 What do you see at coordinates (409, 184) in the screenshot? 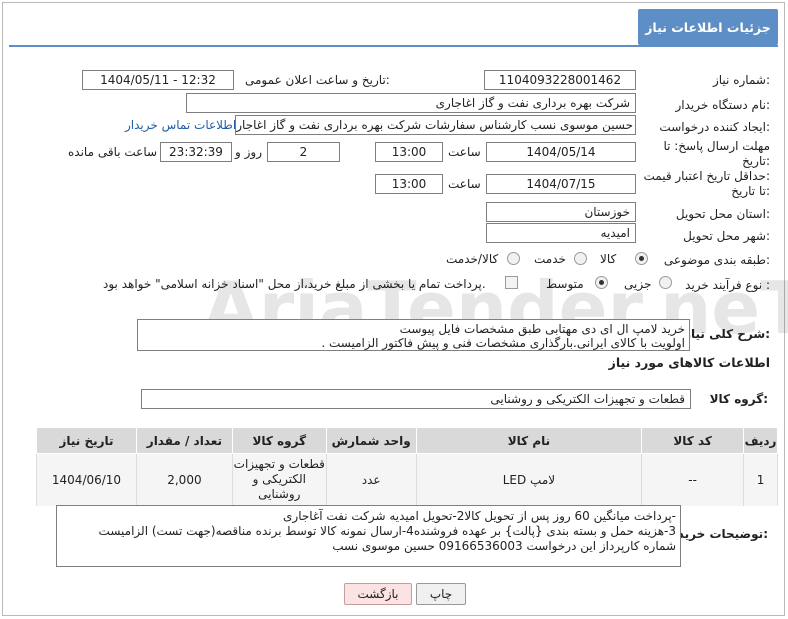
I see `price-time-field: 13:00` at bounding box center [409, 184].